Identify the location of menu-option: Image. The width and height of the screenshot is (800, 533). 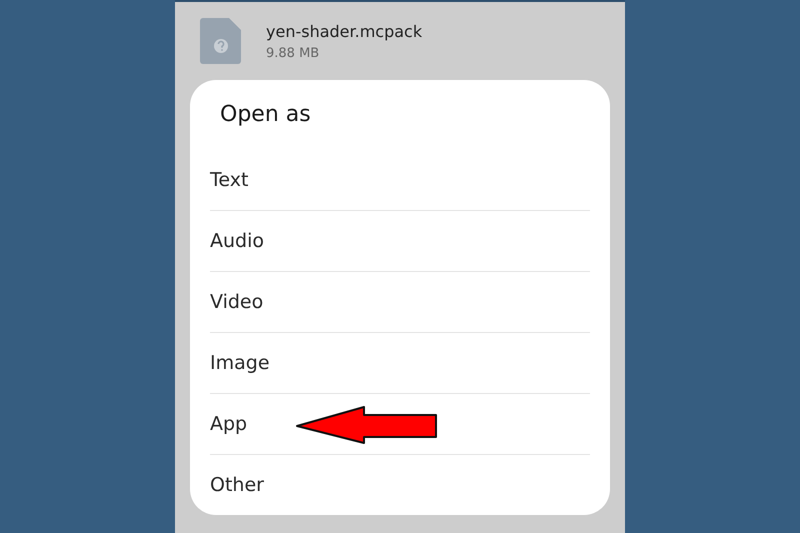
(400, 362).